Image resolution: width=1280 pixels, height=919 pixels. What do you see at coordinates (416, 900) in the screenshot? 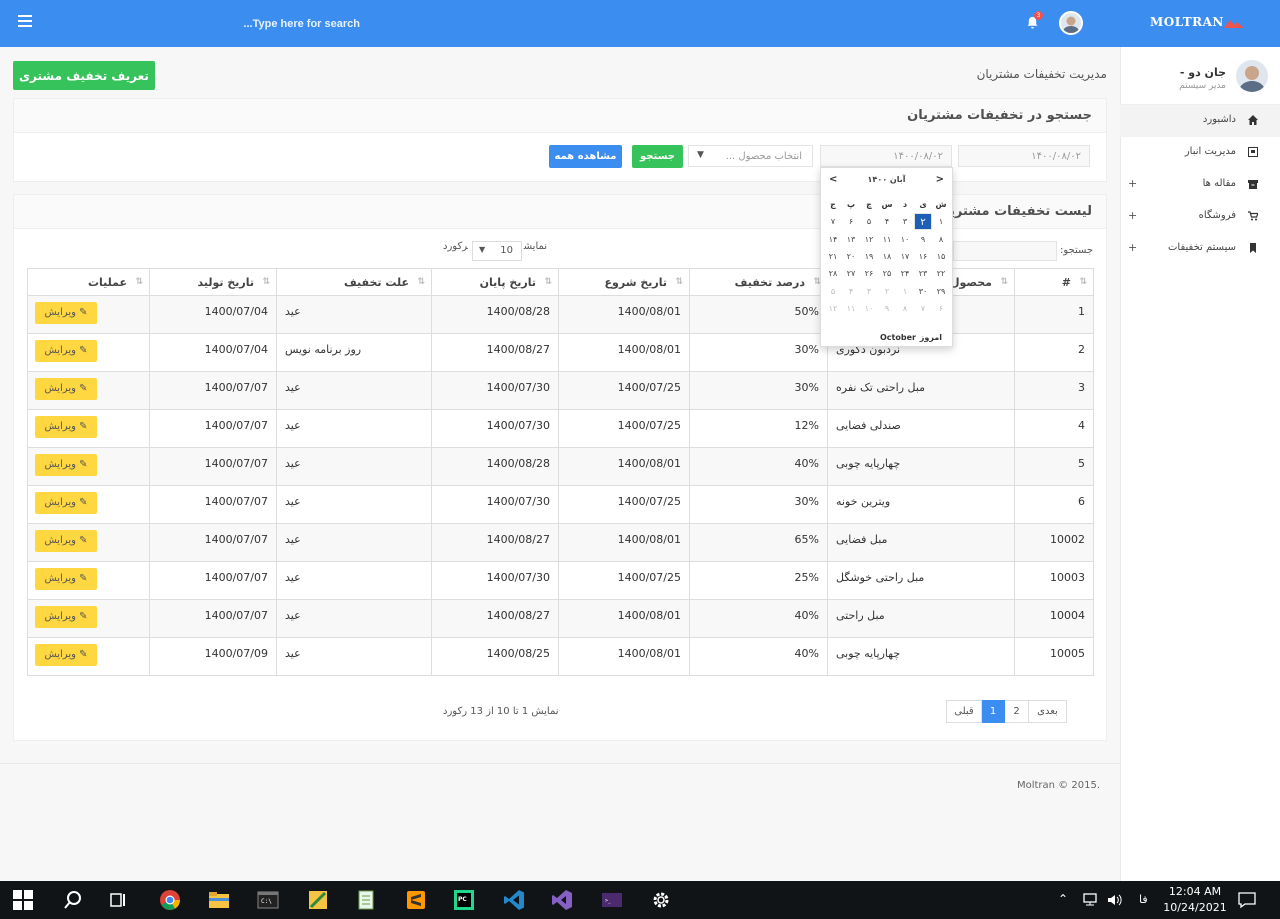
I see `sublime-text-icon` at bounding box center [416, 900].